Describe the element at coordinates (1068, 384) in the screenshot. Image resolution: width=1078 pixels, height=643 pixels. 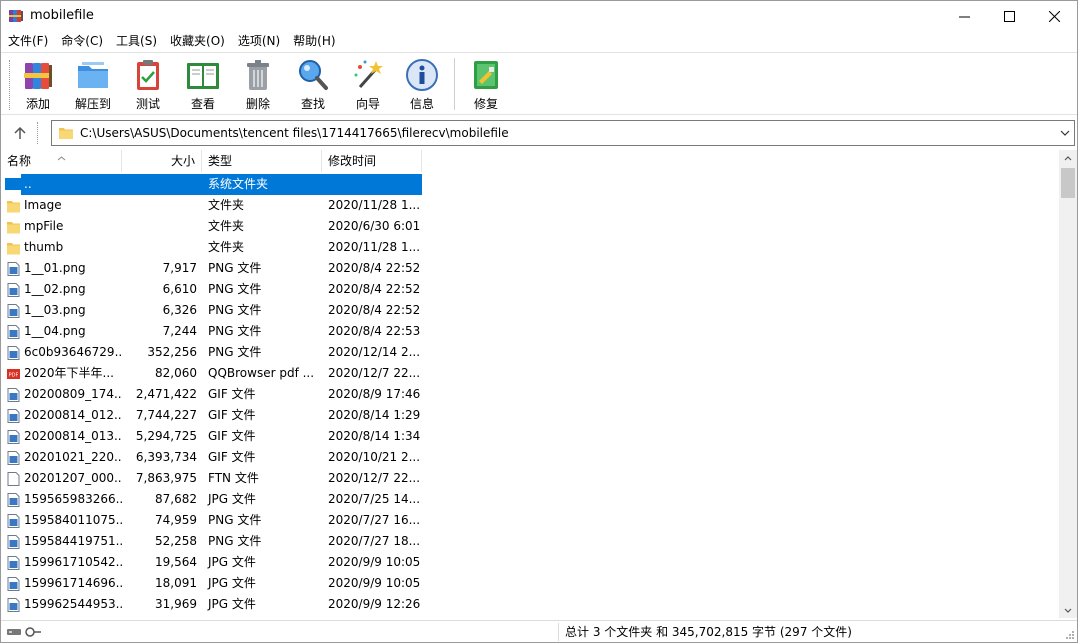
I see `vertical-scrollbar` at that location.